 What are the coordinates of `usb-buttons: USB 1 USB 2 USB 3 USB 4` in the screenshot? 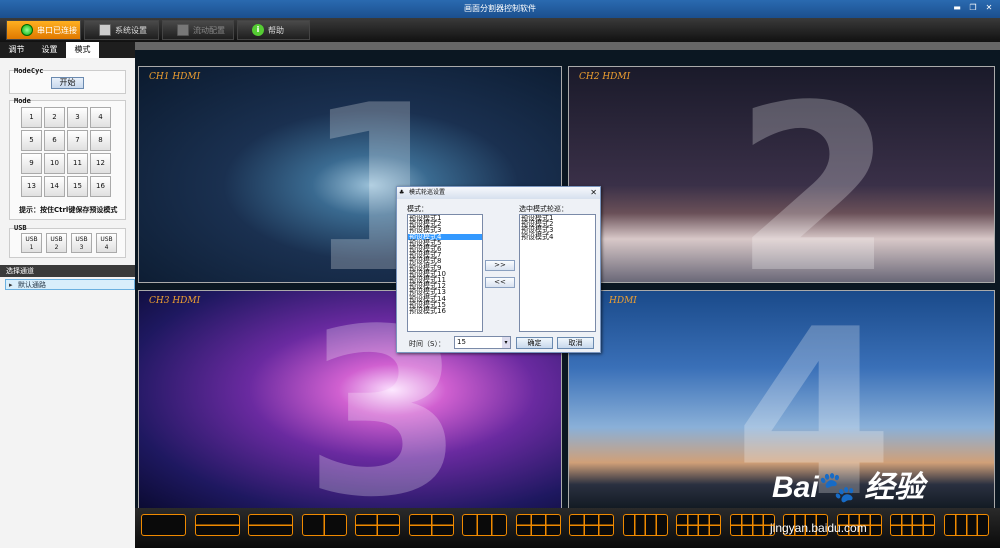 It's located at (69, 243).